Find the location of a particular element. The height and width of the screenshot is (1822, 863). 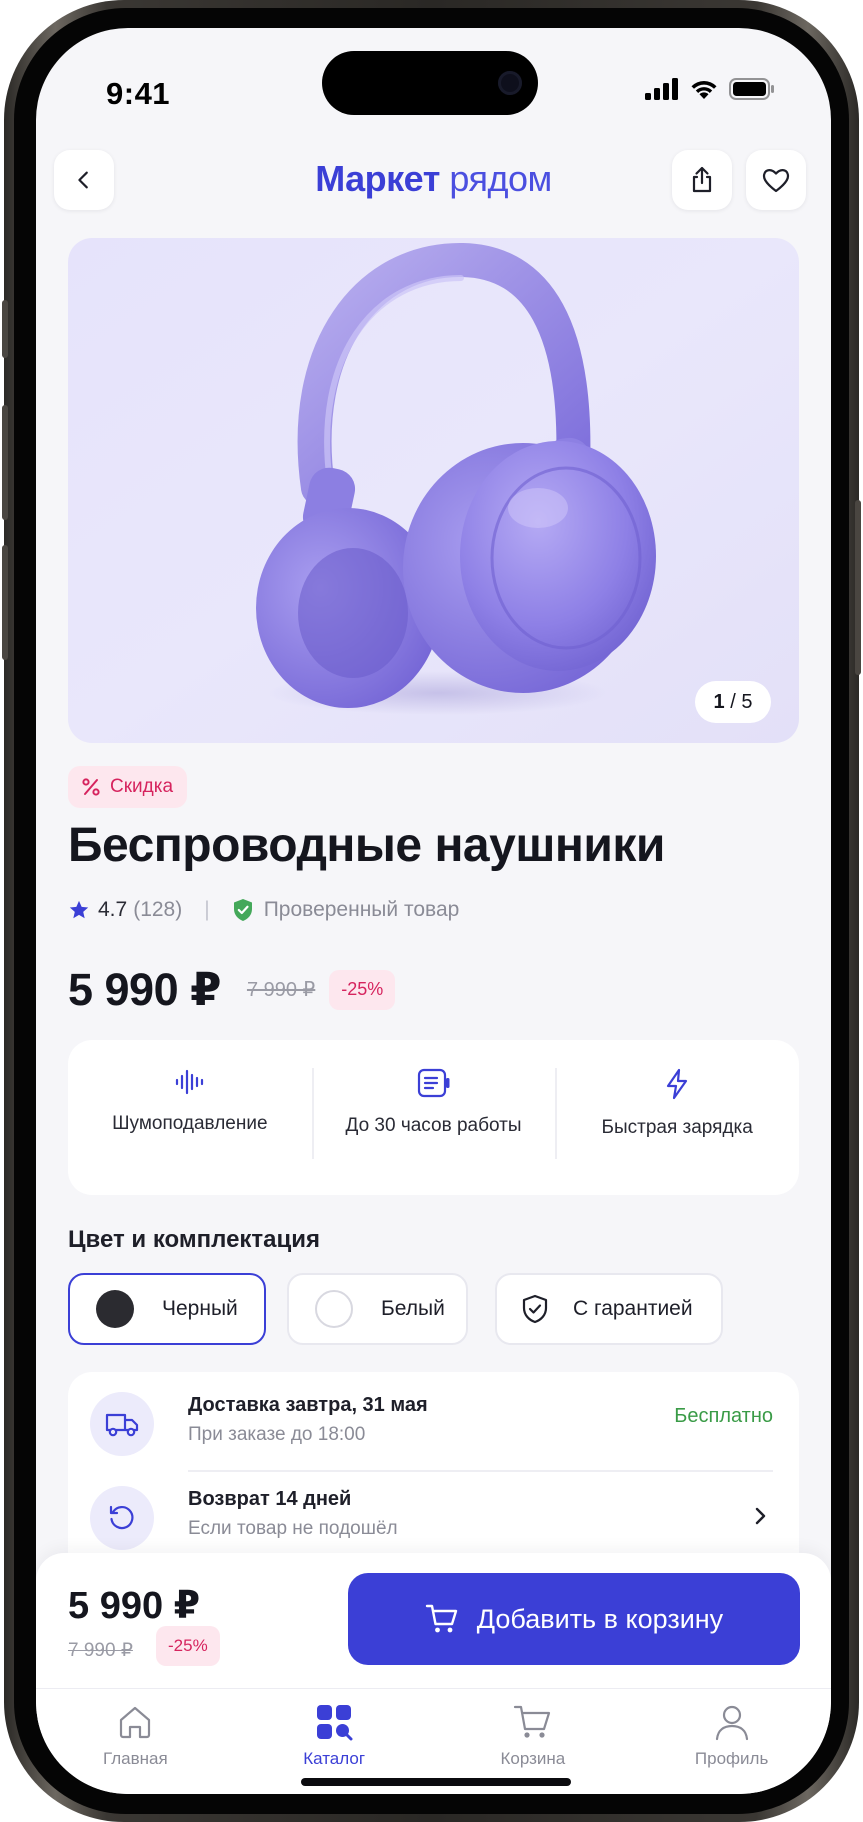

tab-label: Каталог is located at coordinates (334, 1758).